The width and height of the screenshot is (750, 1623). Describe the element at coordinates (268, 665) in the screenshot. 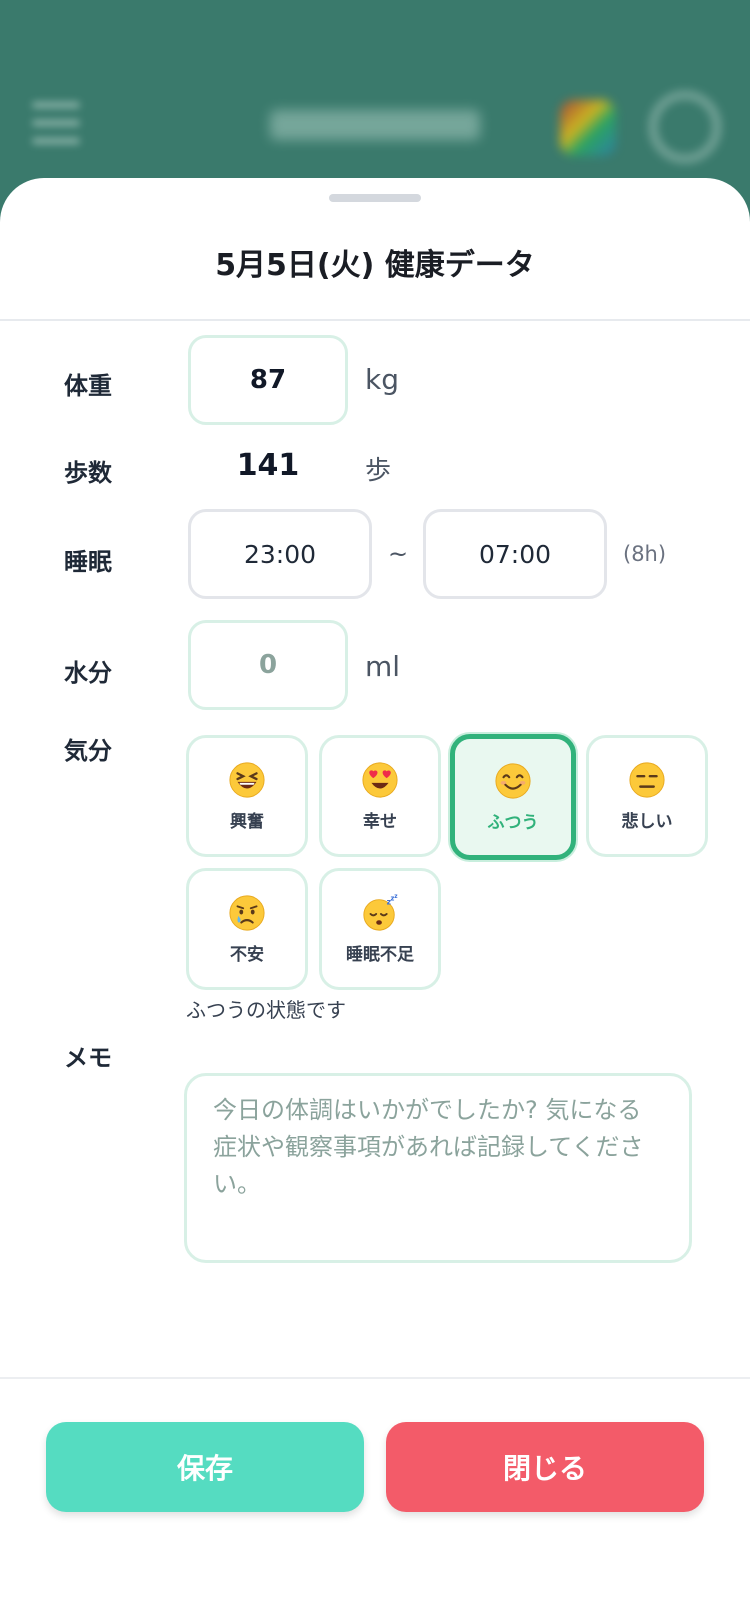

I see `water-input: 0` at that location.